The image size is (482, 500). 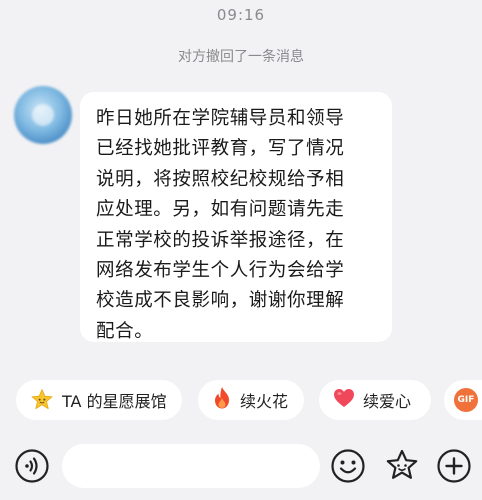 What do you see at coordinates (220, 210) in the screenshot?
I see `message-line: 应处理。另，如有问题请先走` at bounding box center [220, 210].